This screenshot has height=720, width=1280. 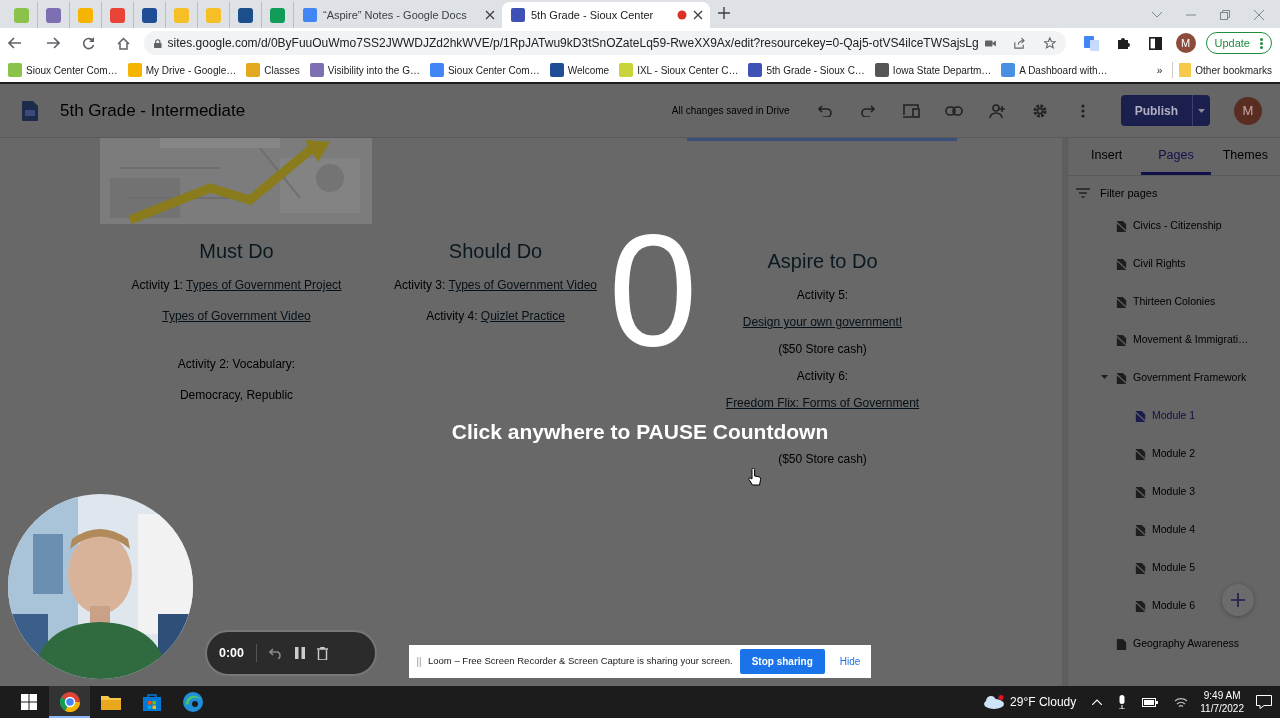 I want to click on activity-text: Activity 3: Types of Government Video, so click(x=495, y=285).